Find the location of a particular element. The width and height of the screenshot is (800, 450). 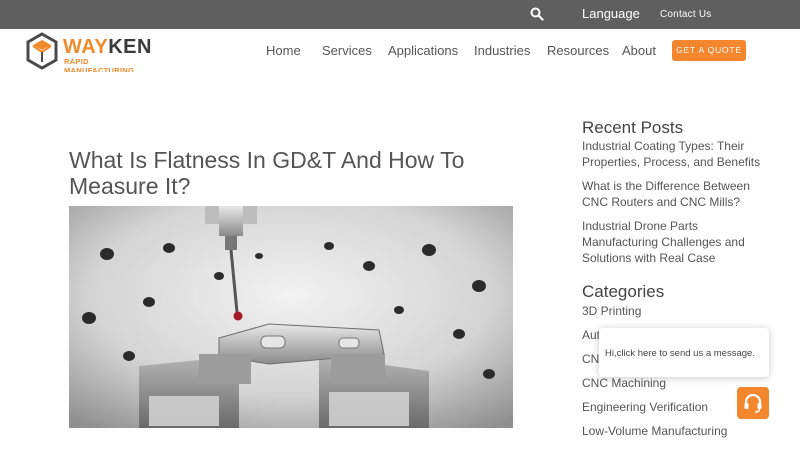

headset-icon is located at coordinates (753, 403).